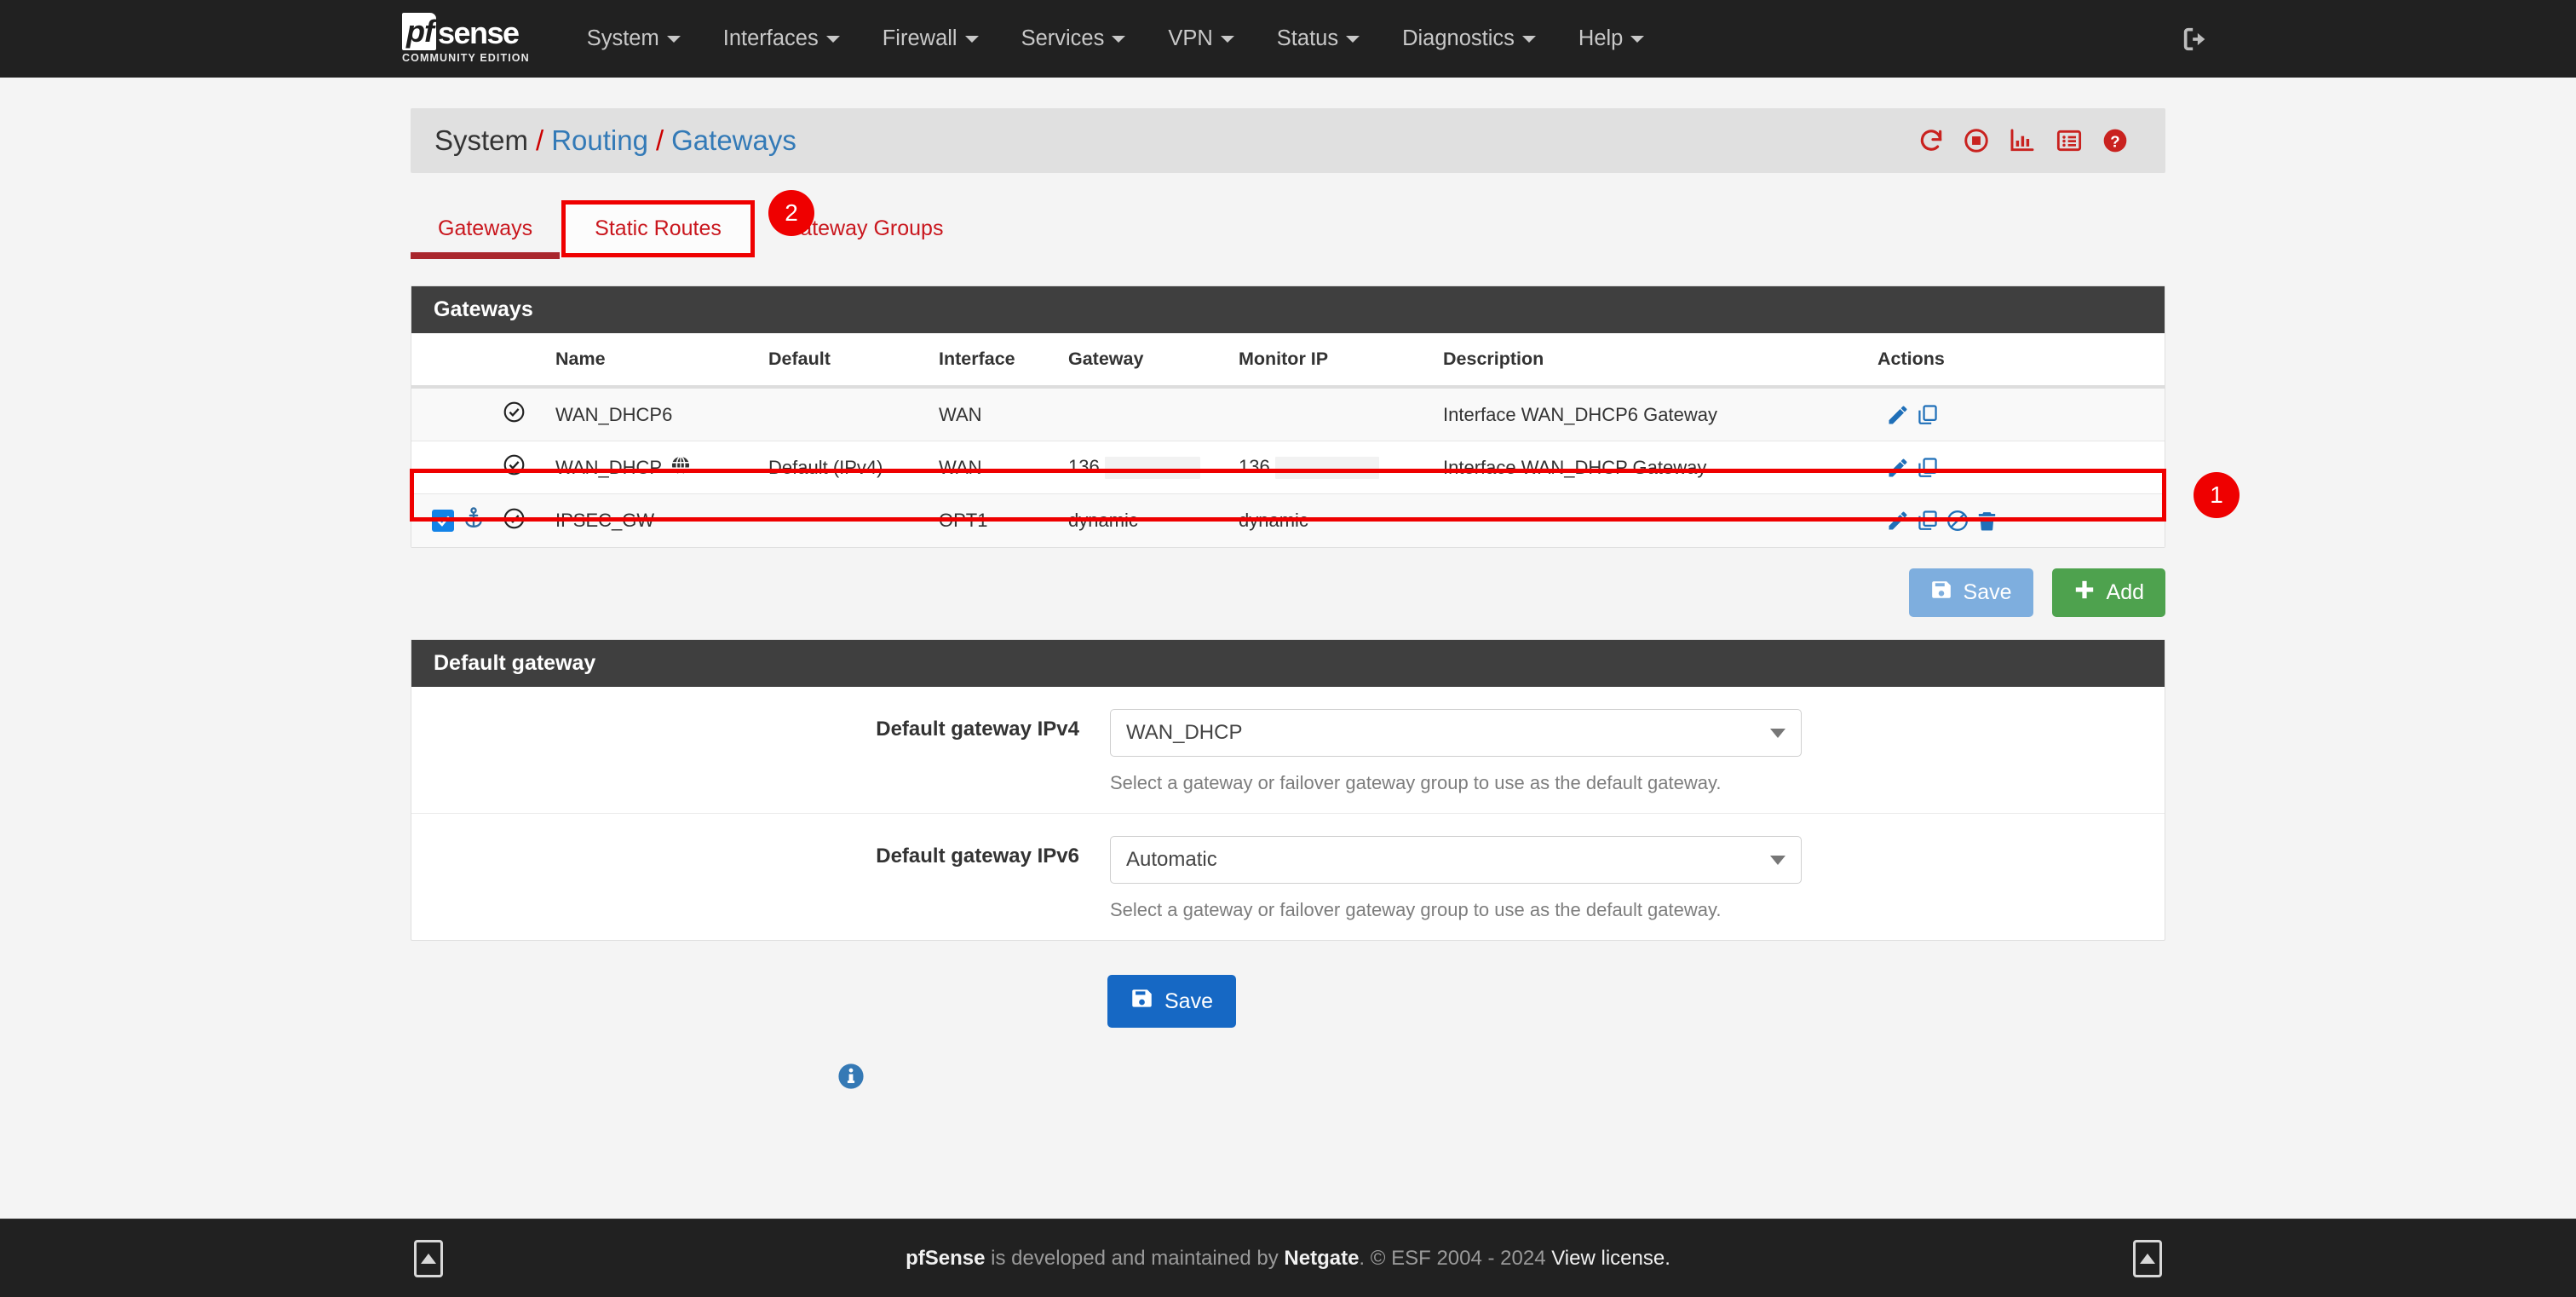  I want to click on row-description: Interface WAN_DHCP6 Gateway, so click(1656, 413).